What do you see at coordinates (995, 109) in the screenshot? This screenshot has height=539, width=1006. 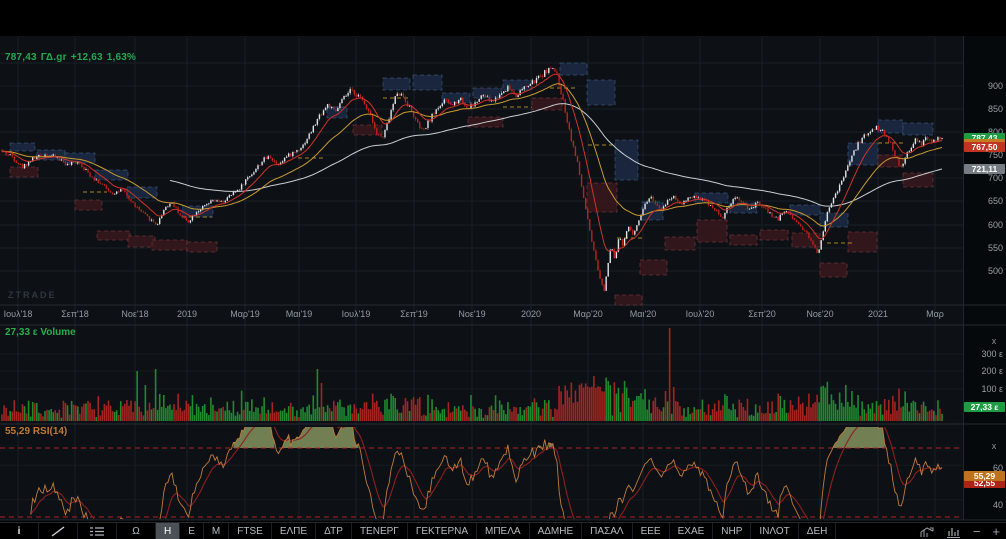 I see `price-axis-tick: 850` at bounding box center [995, 109].